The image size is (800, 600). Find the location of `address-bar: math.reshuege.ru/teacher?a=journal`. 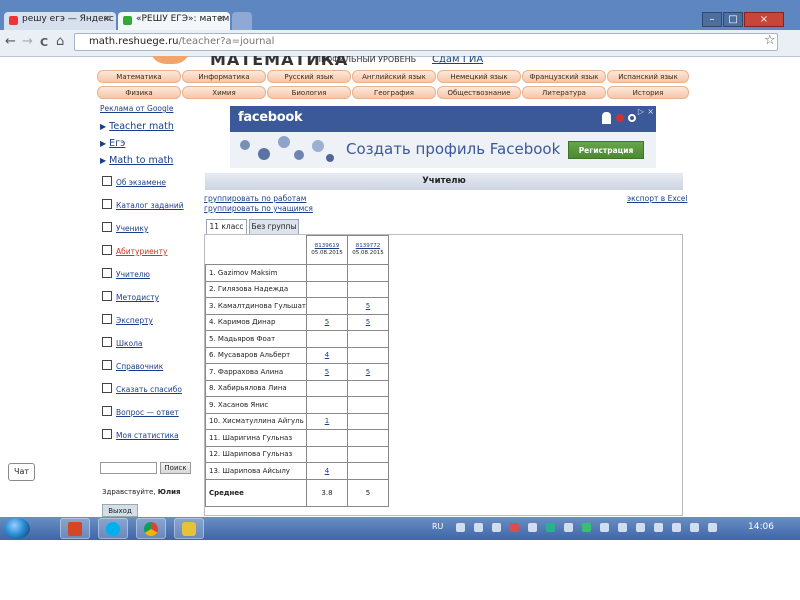

address-bar: math.reshuege.ru/teacher?a=journal is located at coordinates (426, 42).